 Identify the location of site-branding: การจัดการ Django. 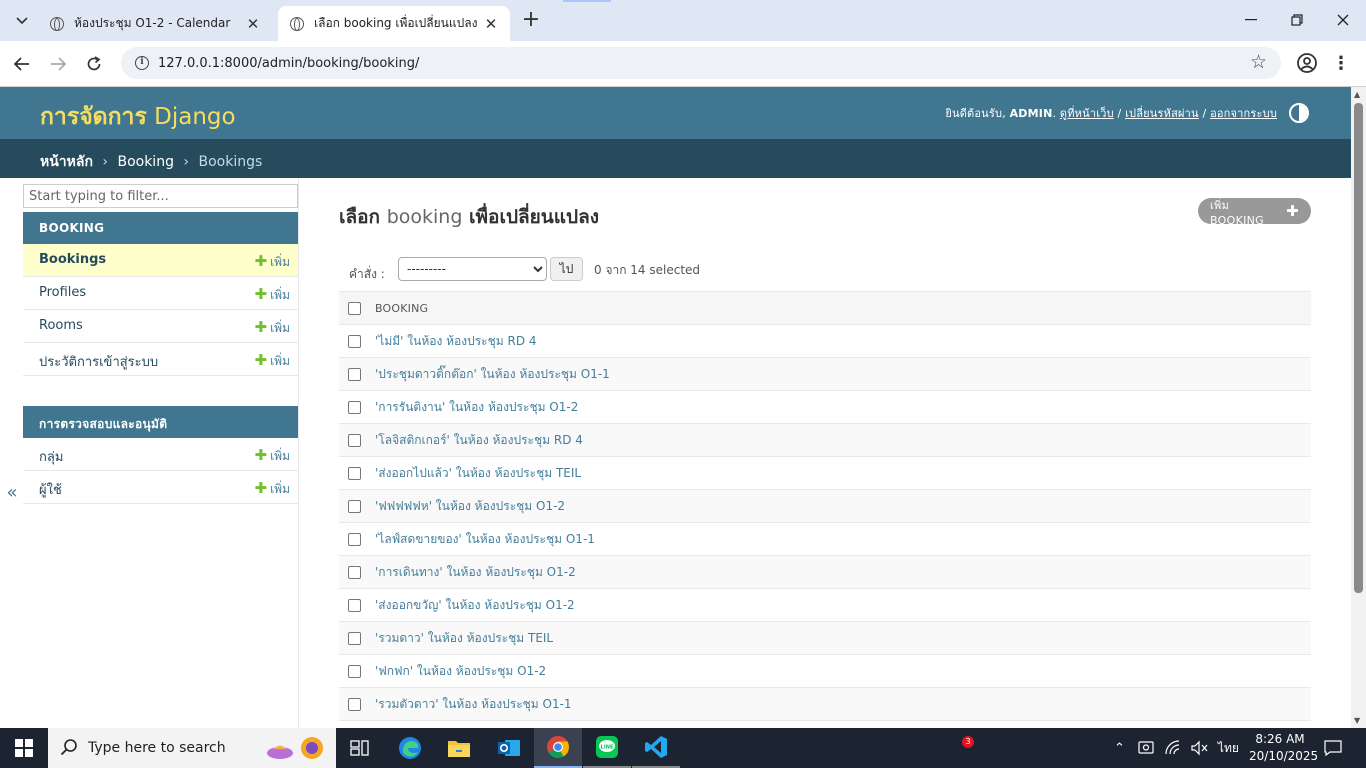
(138, 117).